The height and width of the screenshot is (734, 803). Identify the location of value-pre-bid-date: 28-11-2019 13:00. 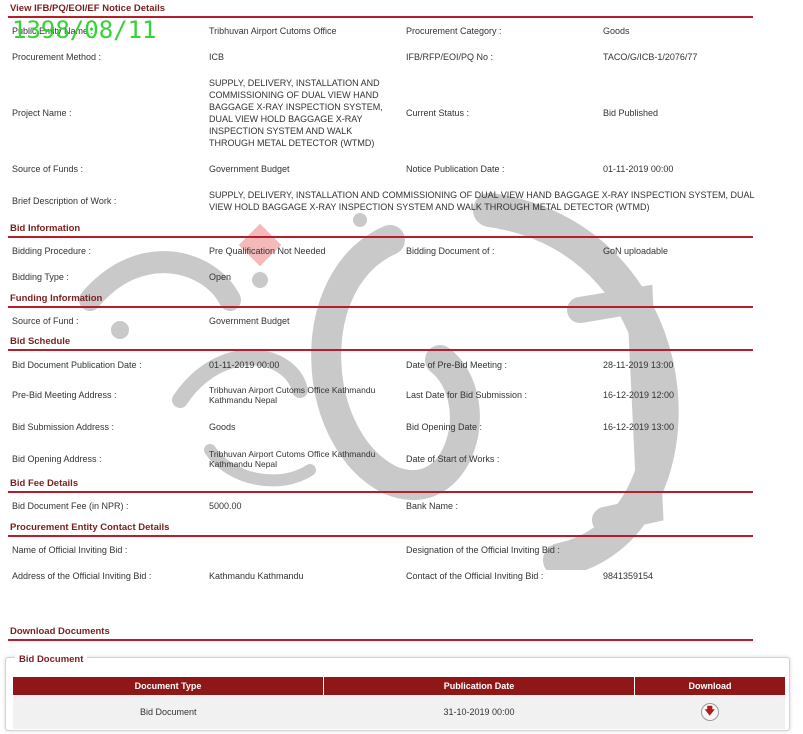
(638, 365).